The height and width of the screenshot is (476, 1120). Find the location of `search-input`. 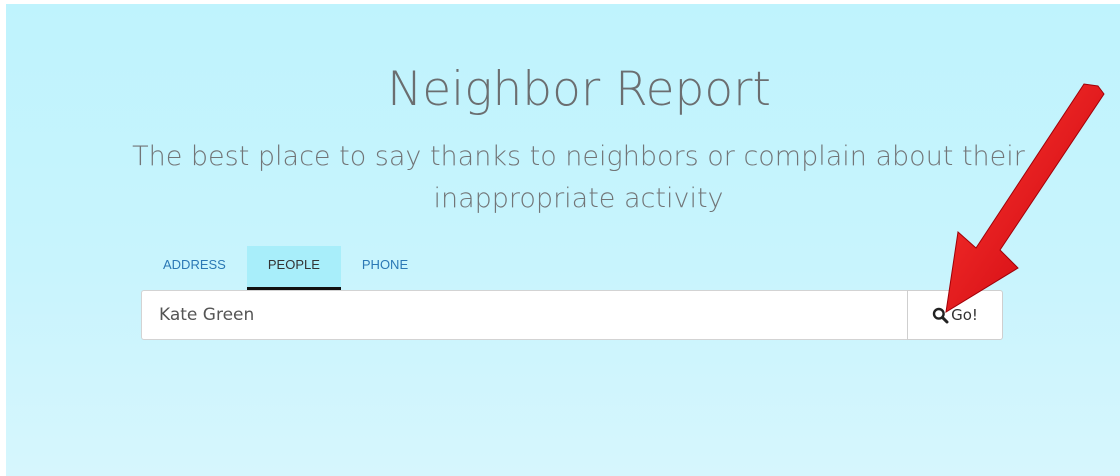

search-input is located at coordinates (524, 315).